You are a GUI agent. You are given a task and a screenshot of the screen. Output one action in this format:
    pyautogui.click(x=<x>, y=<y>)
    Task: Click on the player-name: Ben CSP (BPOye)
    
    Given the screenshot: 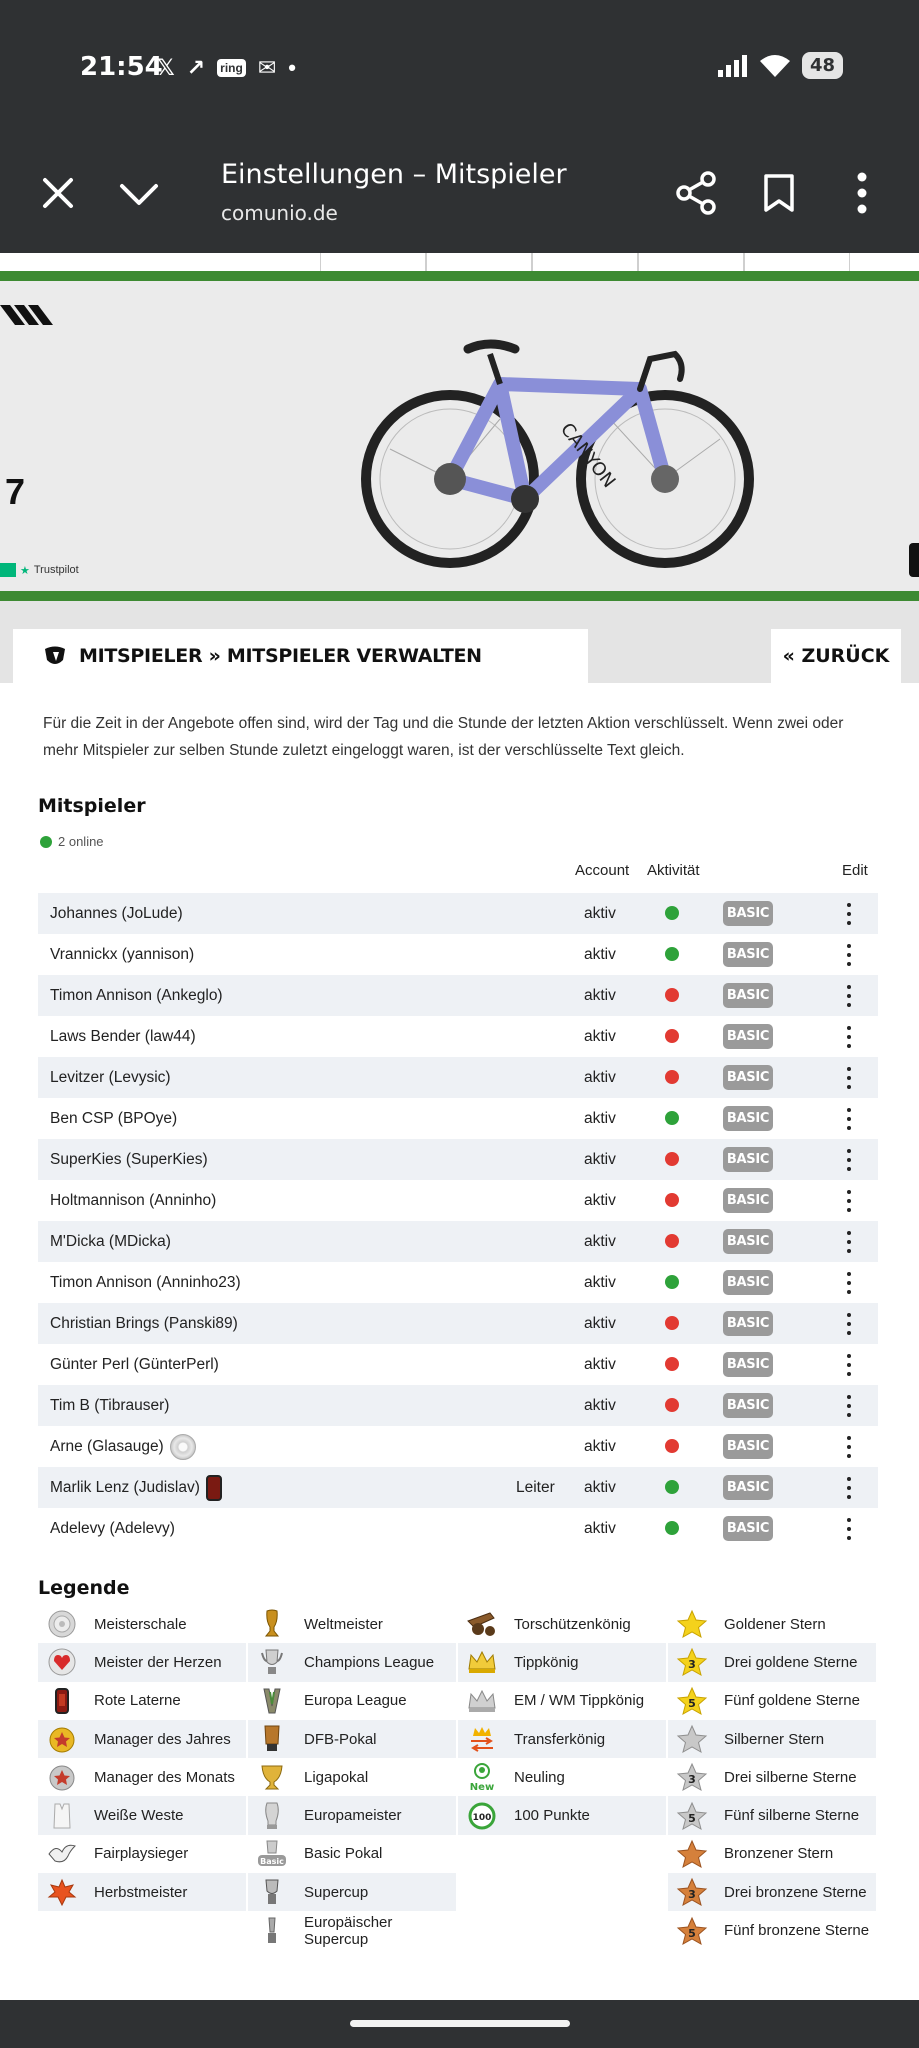 What is the action you would take?
    pyautogui.click(x=113, y=1119)
    